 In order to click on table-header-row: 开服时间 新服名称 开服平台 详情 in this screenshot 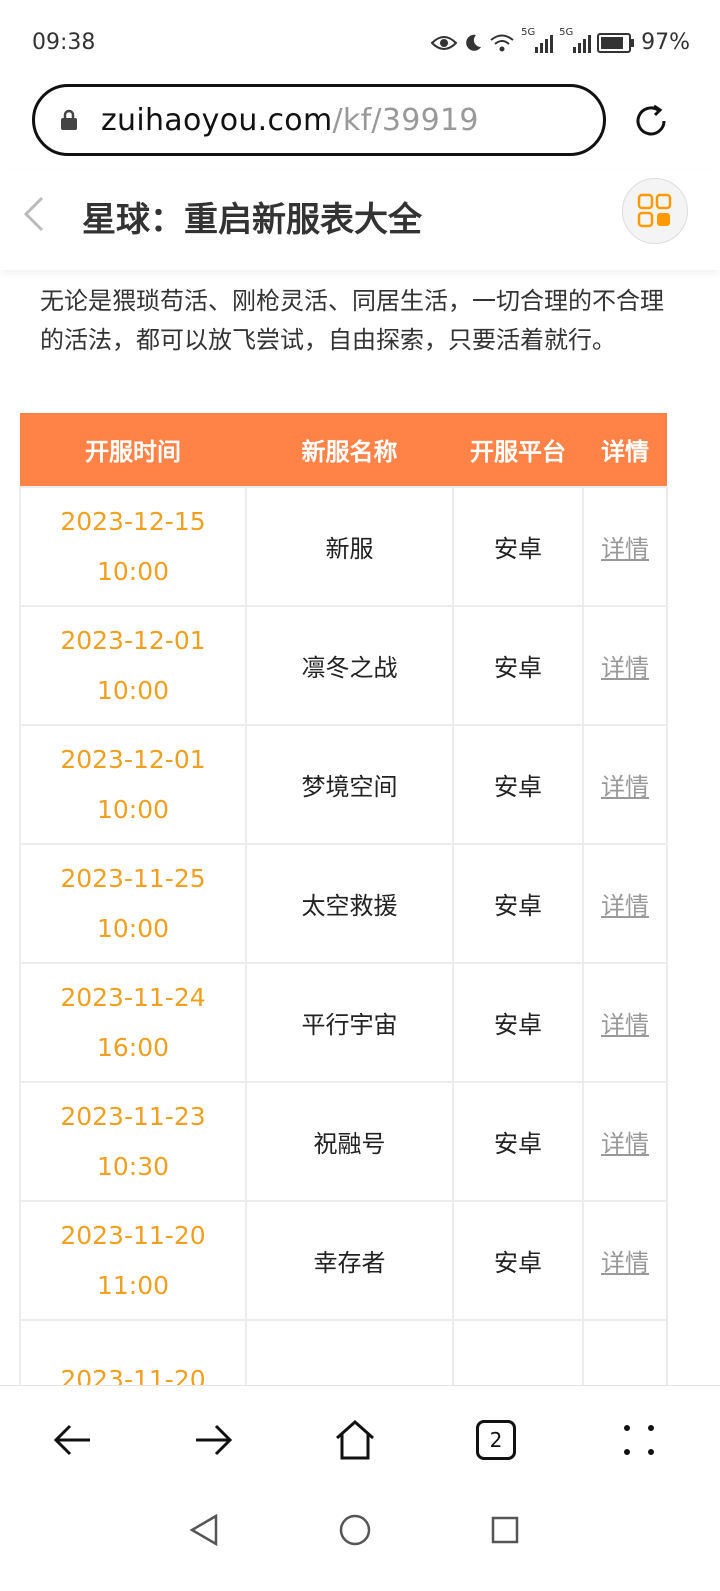, I will do `click(343, 450)`.